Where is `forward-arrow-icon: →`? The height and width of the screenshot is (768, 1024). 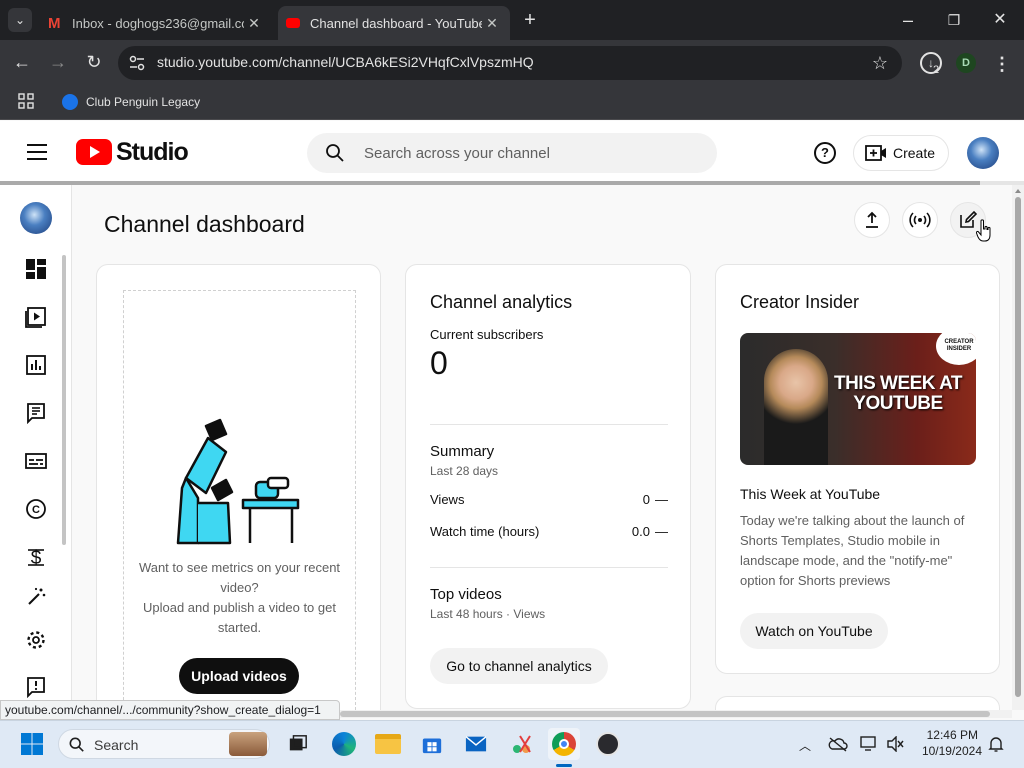 forward-arrow-icon: → is located at coordinates (58, 62).